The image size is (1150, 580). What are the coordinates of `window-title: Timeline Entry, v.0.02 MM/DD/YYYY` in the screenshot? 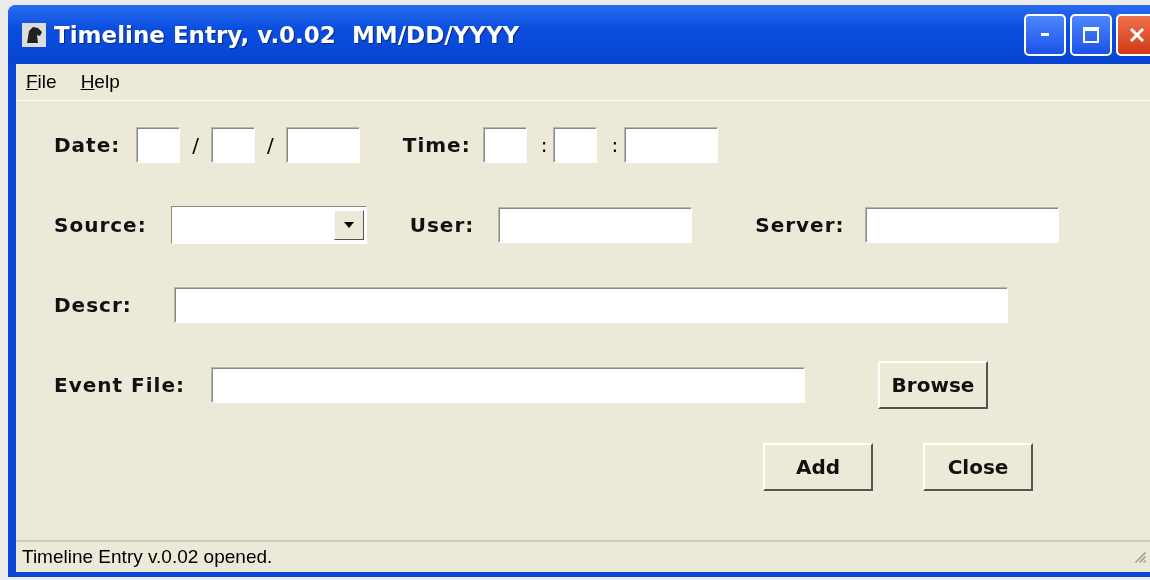 It's located at (287, 34).